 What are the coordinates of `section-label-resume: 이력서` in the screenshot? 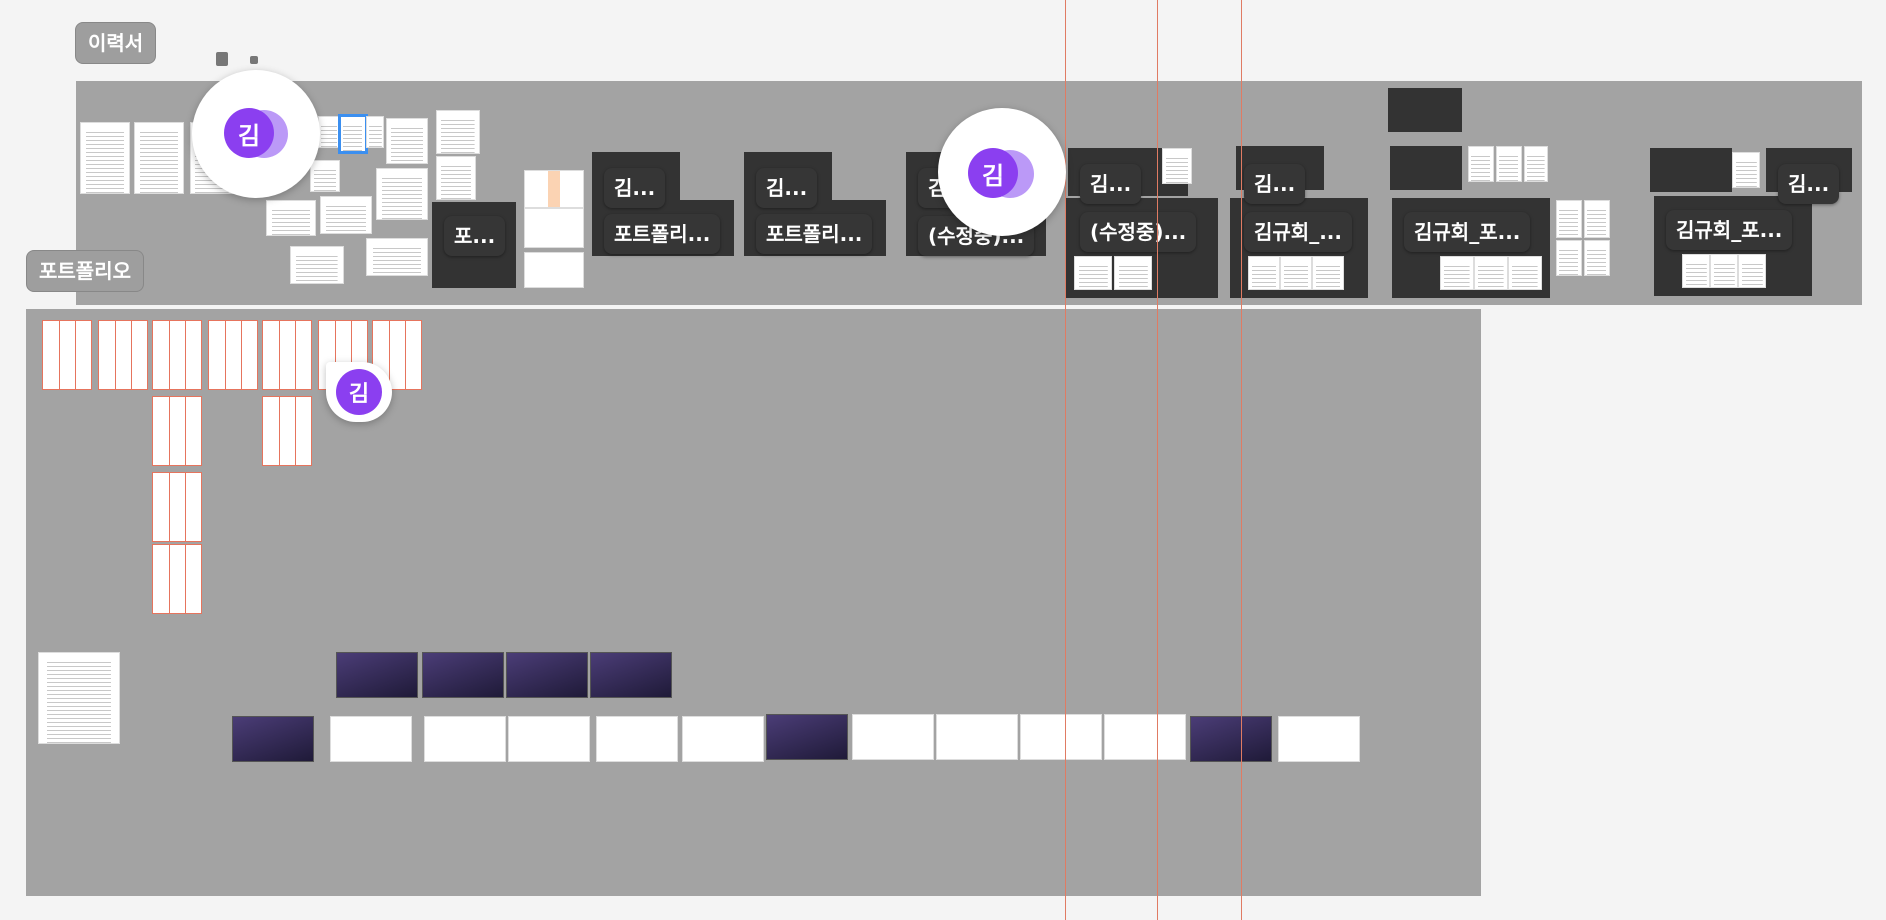 It's located at (116, 43).